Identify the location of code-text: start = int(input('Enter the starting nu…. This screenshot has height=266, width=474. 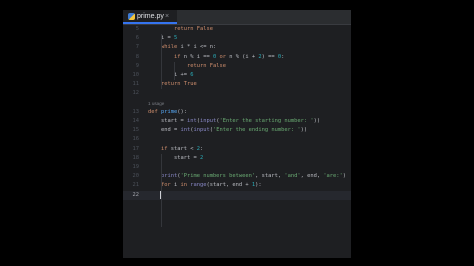
(240, 121).